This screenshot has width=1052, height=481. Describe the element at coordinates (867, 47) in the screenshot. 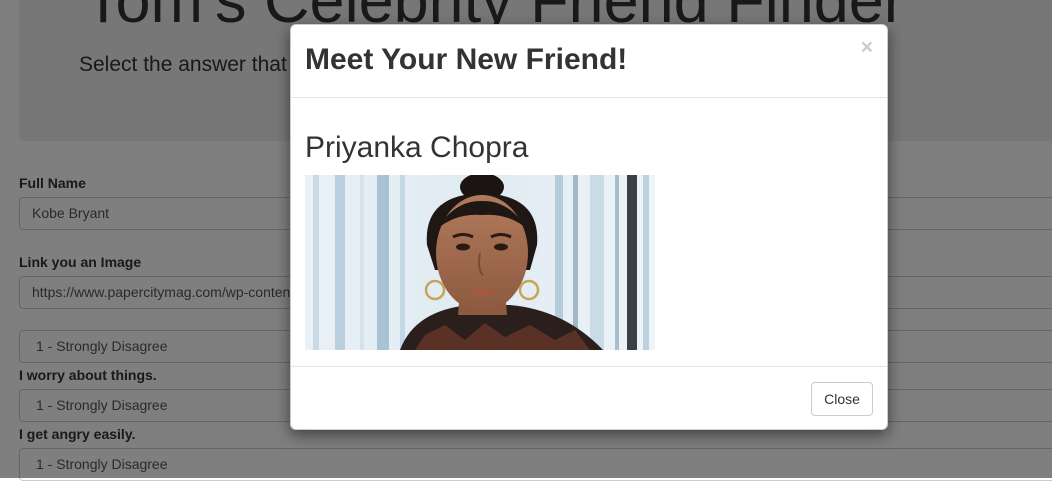

I see `close-icon: ×` at that location.